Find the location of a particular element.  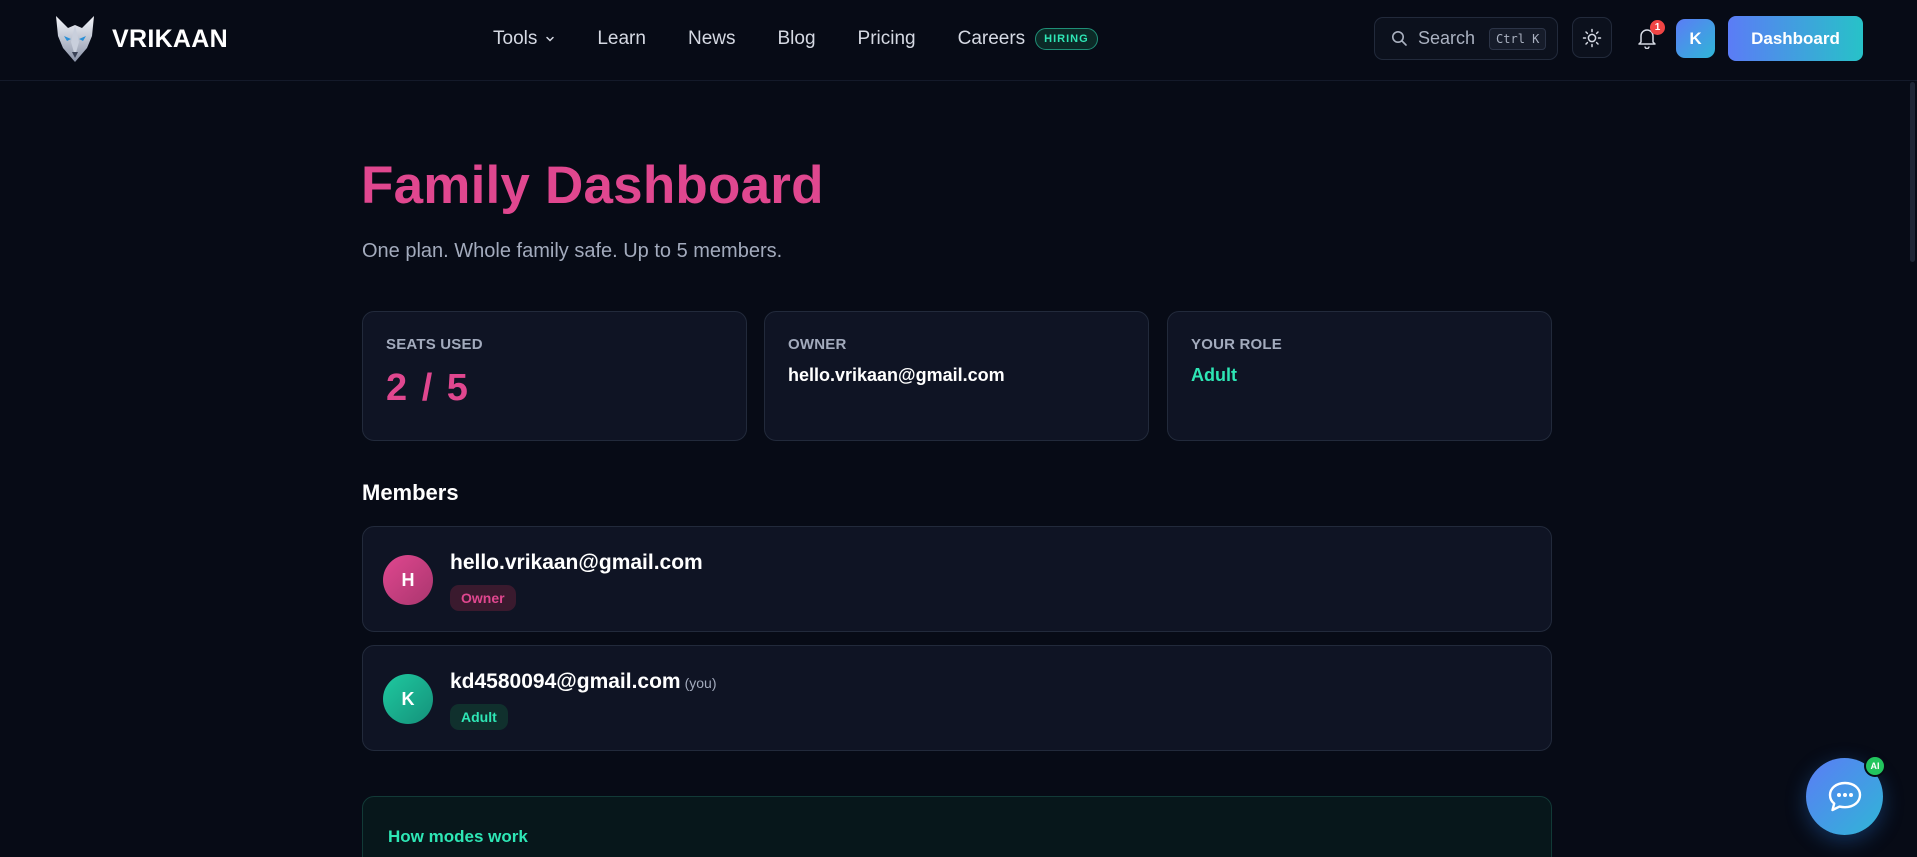

member-email-text: kd4580094@gmail.com is located at coordinates (565, 681).